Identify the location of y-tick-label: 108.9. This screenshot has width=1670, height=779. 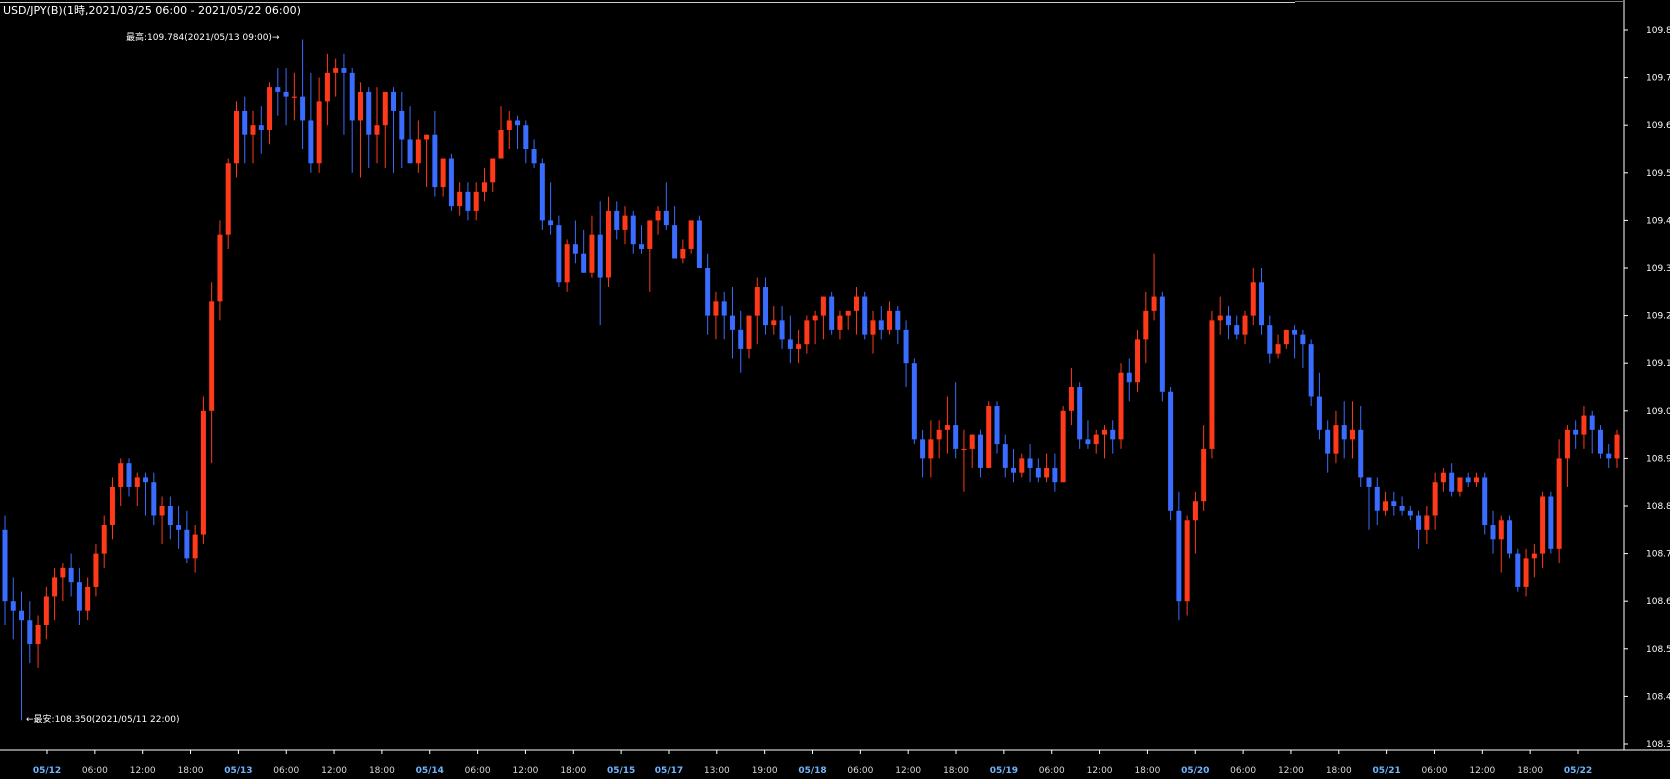
(1658, 459).